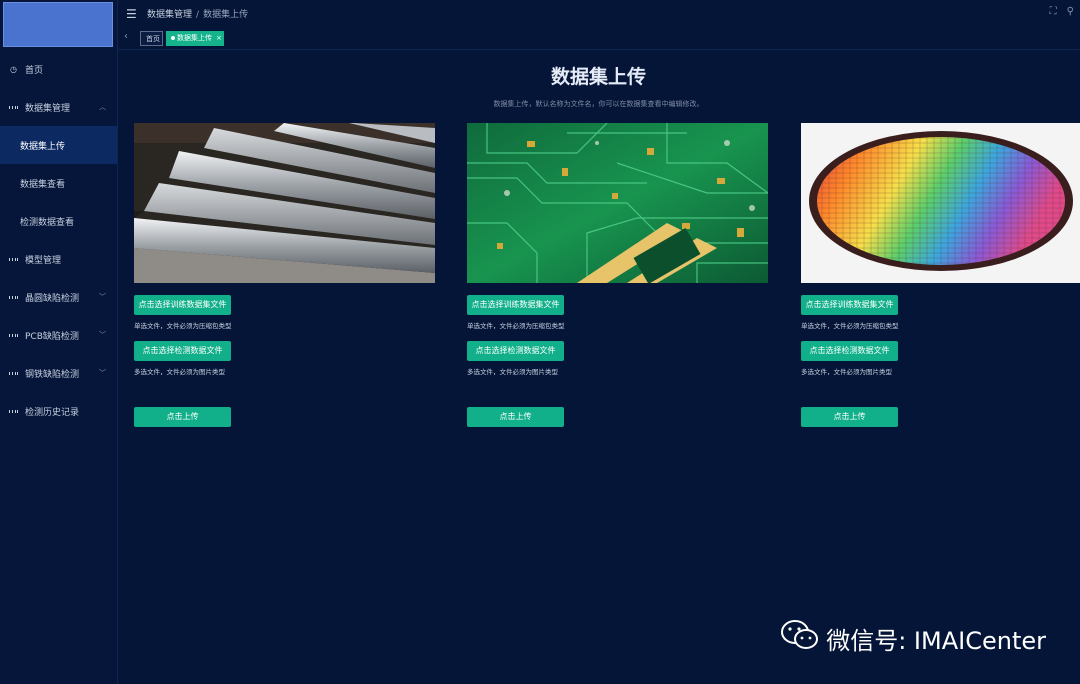 This screenshot has height=684, width=1080. I want to click on sidebar-item-dataset-view: 数据集查看, so click(58, 183).